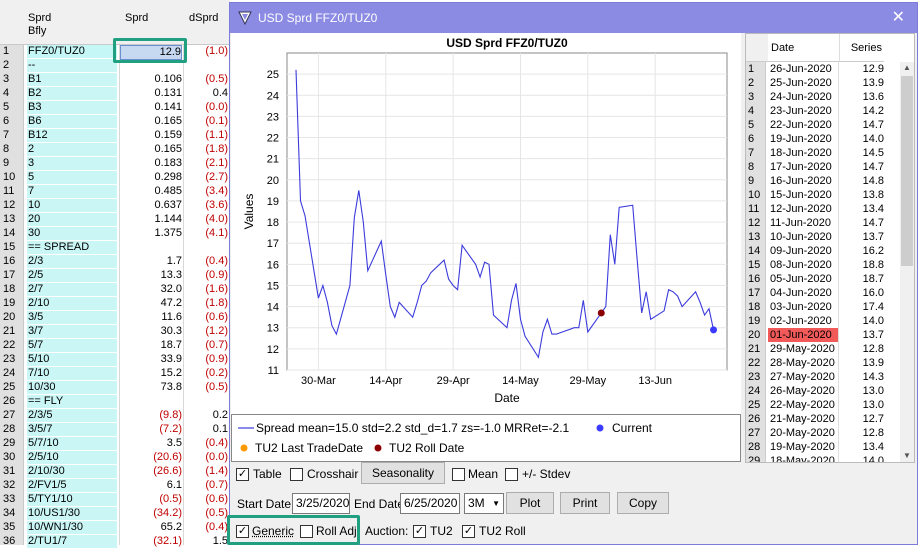 Image resolution: width=918 pixels, height=548 pixels. What do you see at coordinates (72, 345) in the screenshot?
I see `row-label: 5/7` at bounding box center [72, 345].